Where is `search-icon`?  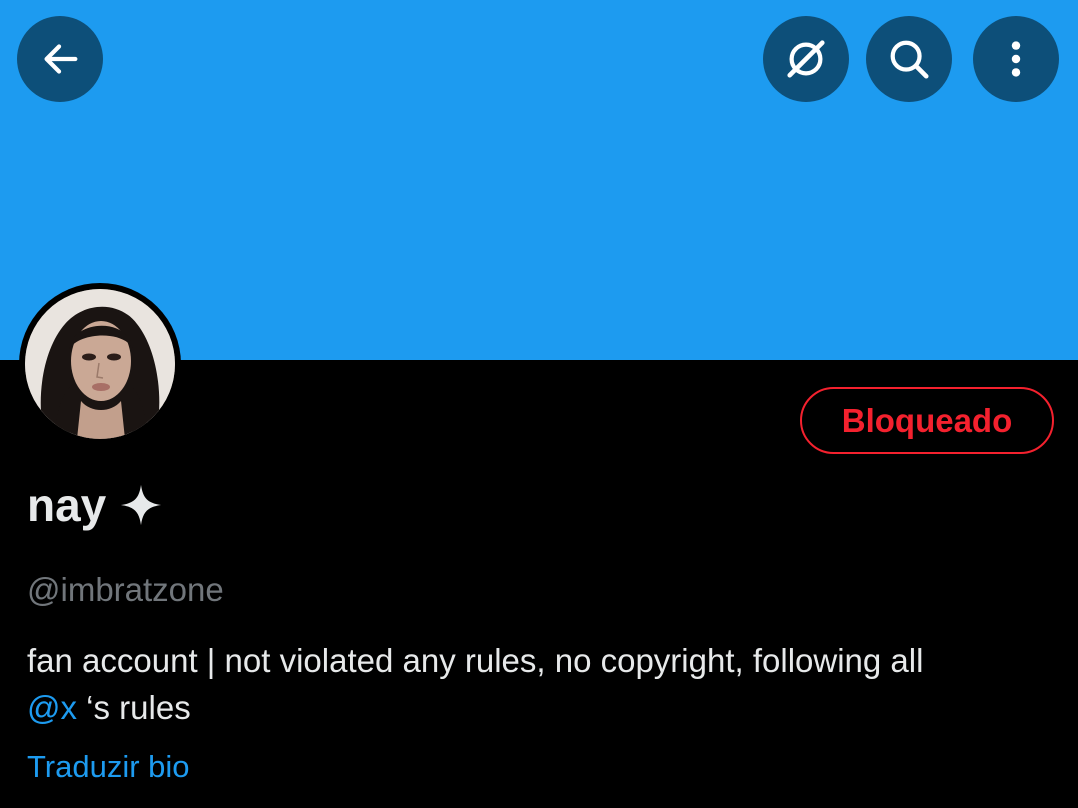 search-icon is located at coordinates (909, 59).